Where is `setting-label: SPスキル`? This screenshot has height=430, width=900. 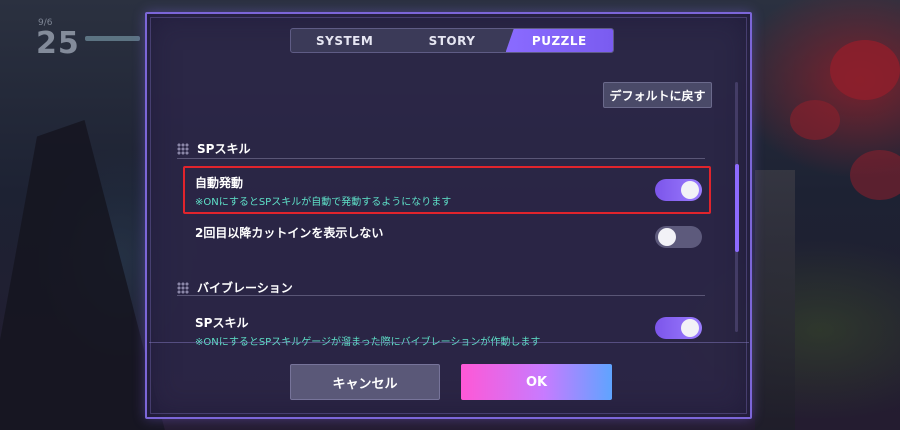
setting-label: SPスキル is located at coordinates (222, 323).